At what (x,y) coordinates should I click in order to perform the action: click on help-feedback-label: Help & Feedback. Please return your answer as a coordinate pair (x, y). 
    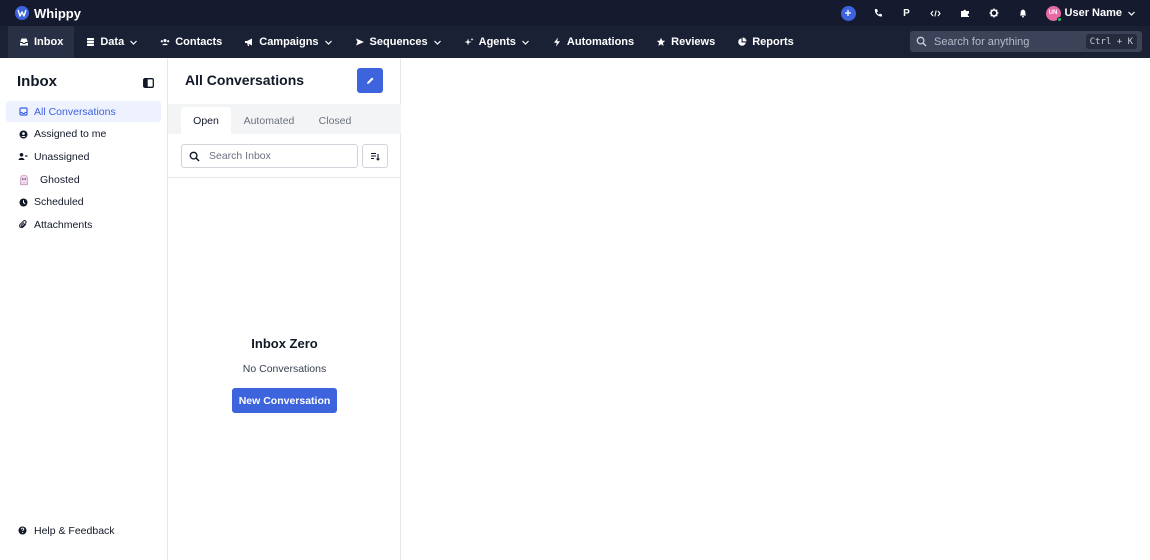
    Looking at the image, I should click on (74, 531).